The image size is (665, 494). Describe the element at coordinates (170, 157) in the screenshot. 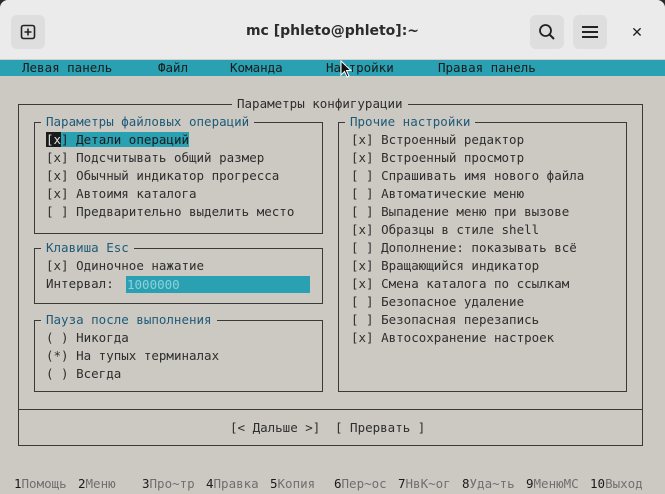

I see `checkbox-label: Подсчитывать общий размер` at that location.